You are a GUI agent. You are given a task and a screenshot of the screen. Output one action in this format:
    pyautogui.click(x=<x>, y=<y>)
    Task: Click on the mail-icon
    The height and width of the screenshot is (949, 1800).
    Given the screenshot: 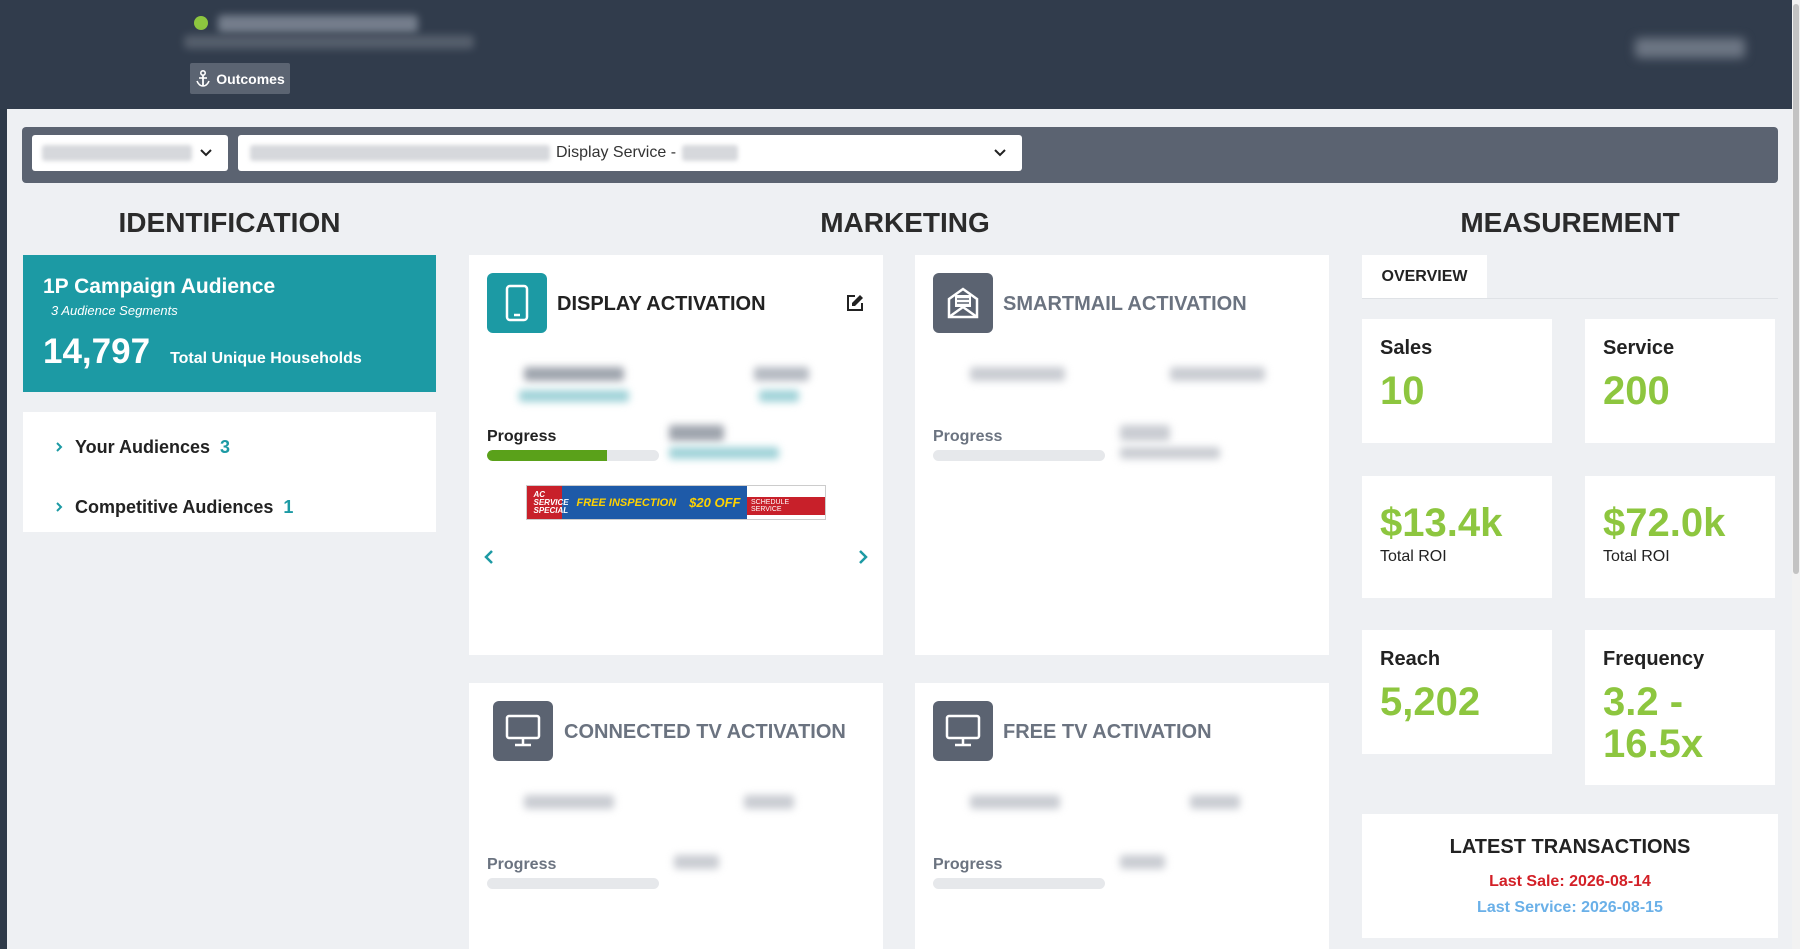 What is the action you would take?
    pyautogui.click(x=963, y=303)
    